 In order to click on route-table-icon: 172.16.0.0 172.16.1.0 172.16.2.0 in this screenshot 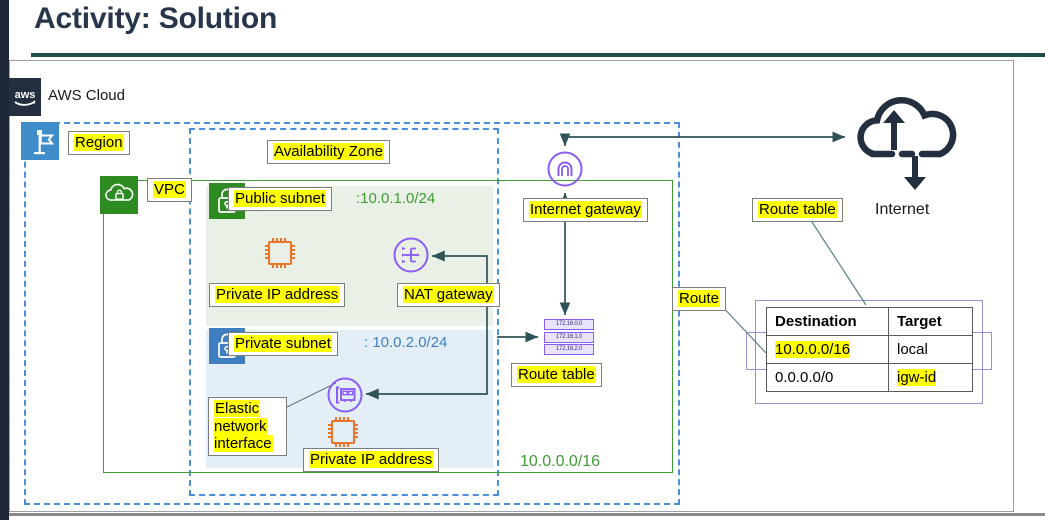, I will do `click(569, 338)`.